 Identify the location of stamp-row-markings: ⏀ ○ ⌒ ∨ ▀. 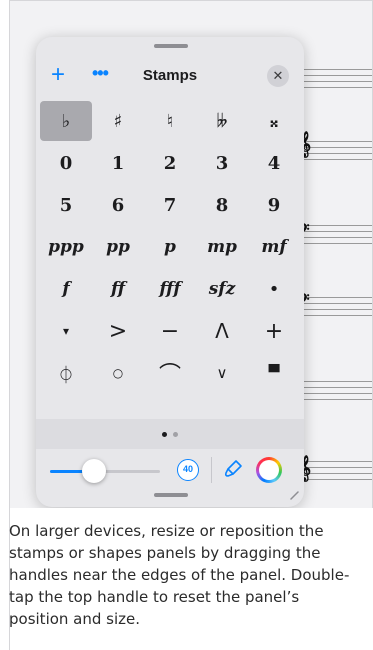
(170, 373).